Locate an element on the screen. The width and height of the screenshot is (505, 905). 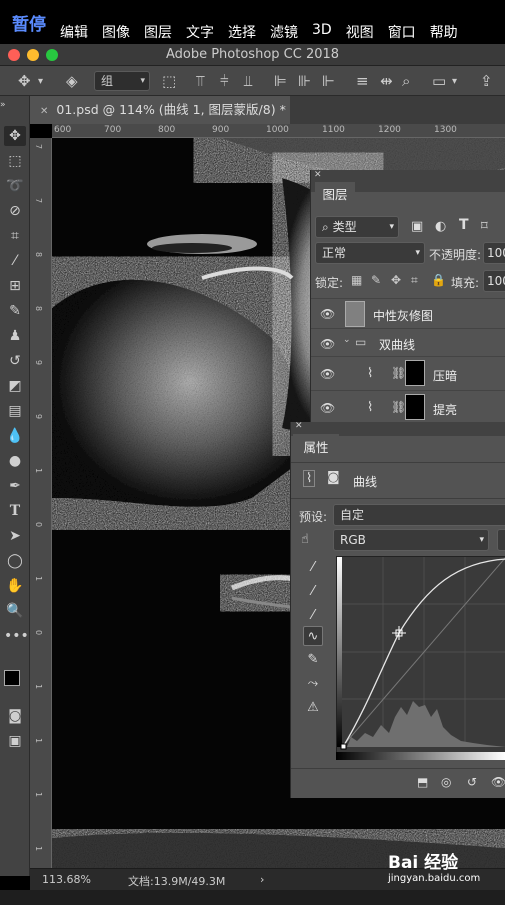
align-top-icon: ⫪ is located at coordinates (200, 81).